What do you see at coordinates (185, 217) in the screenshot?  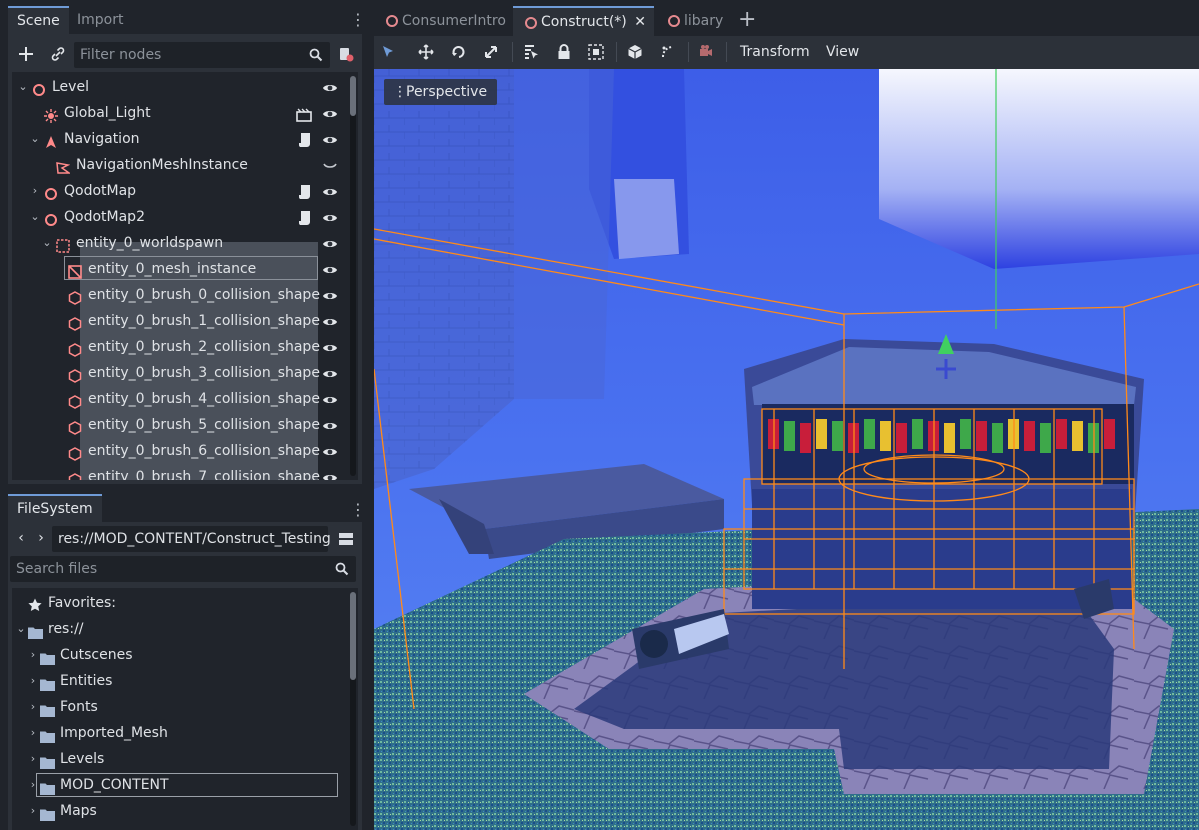 I see `scene-node-row: ⌄ QodotMap2` at bounding box center [185, 217].